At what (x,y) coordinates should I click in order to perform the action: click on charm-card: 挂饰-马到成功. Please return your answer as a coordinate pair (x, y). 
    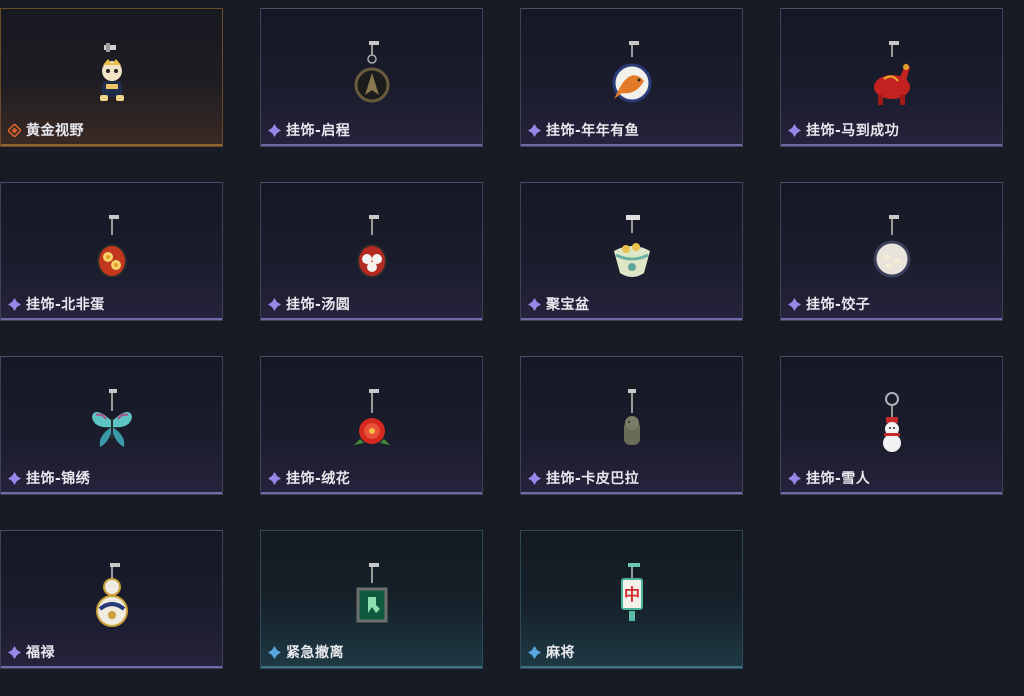
    Looking at the image, I should click on (891, 77).